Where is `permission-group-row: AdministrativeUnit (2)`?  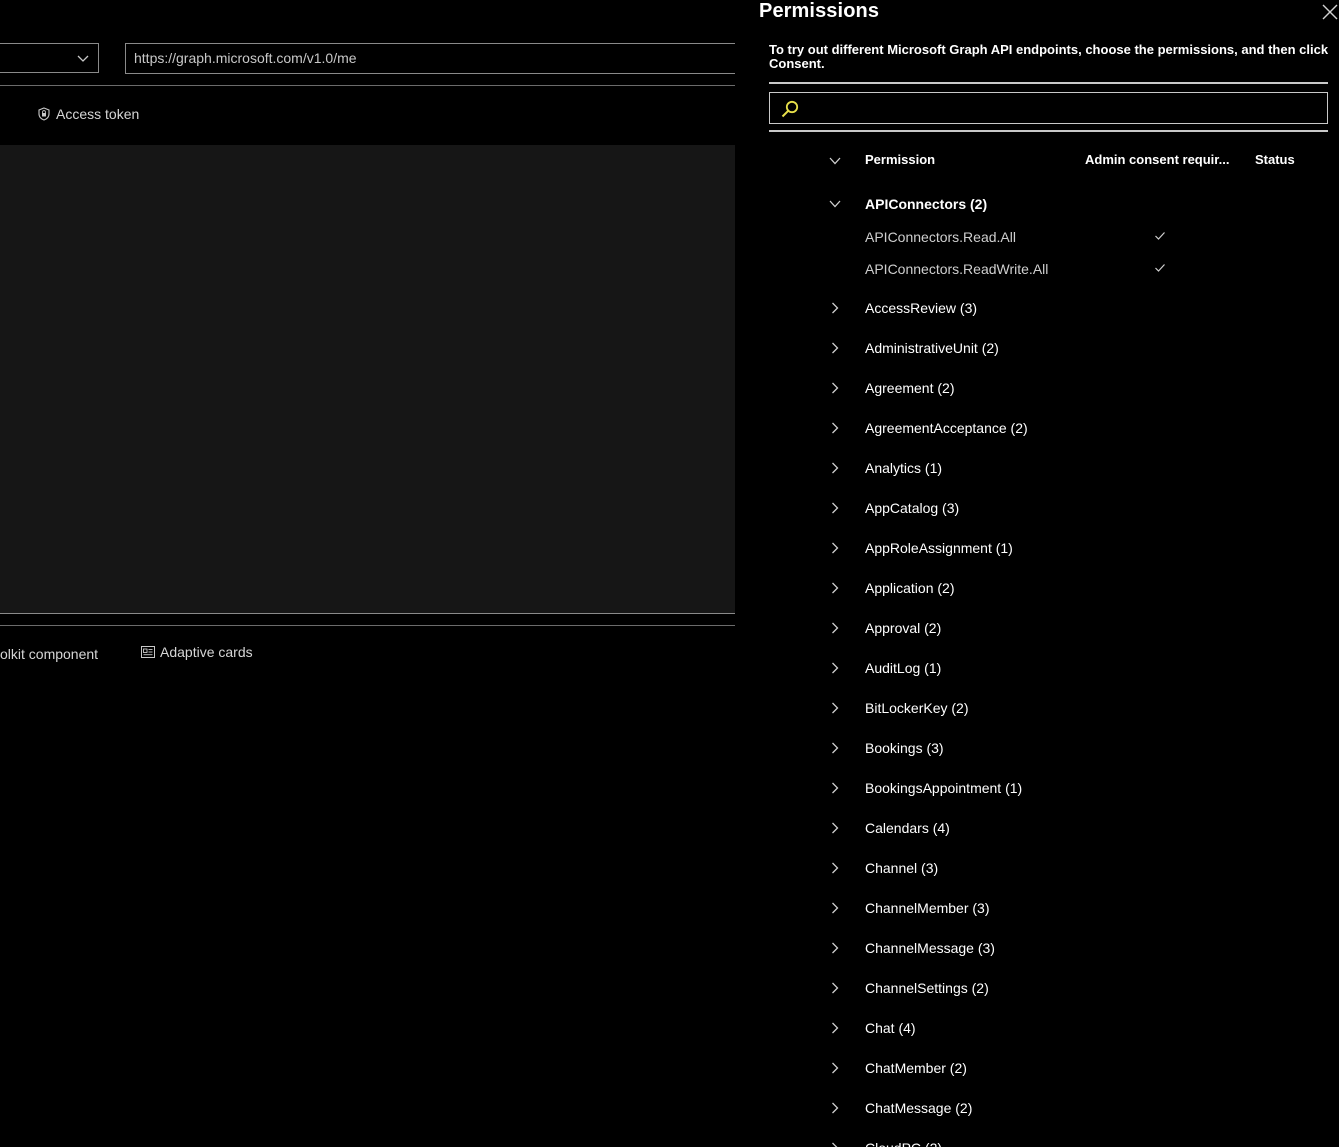 permission-group-row: AdministrativeUnit (2) is located at coordinates (913, 348).